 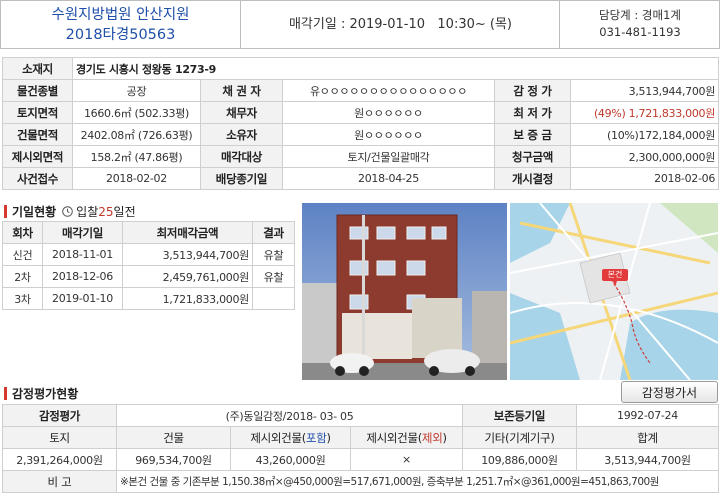 I want to click on min-price-cell: 3,513,944,700원, so click(x=187, y=254).